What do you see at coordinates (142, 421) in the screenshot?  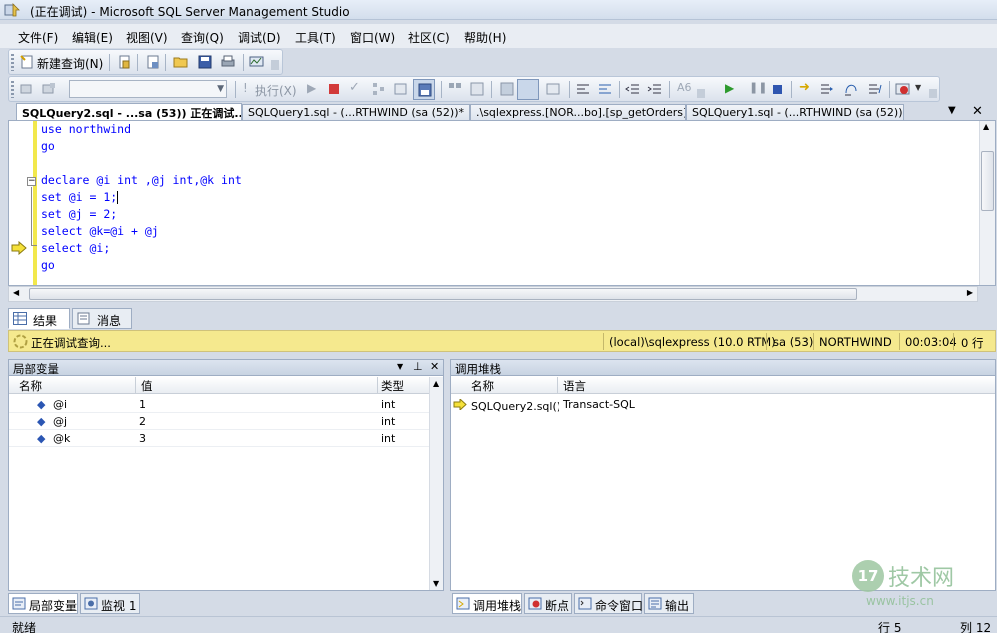 I see `variable-value: 2` at bounding box center [142, 421].